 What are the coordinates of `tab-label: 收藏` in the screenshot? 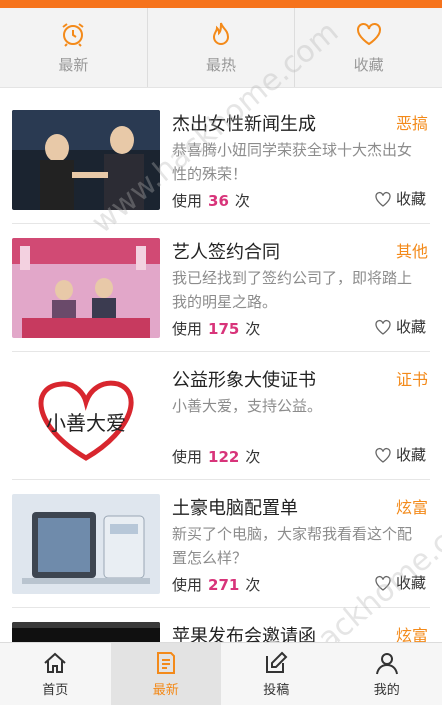 It's located at (368, 65).